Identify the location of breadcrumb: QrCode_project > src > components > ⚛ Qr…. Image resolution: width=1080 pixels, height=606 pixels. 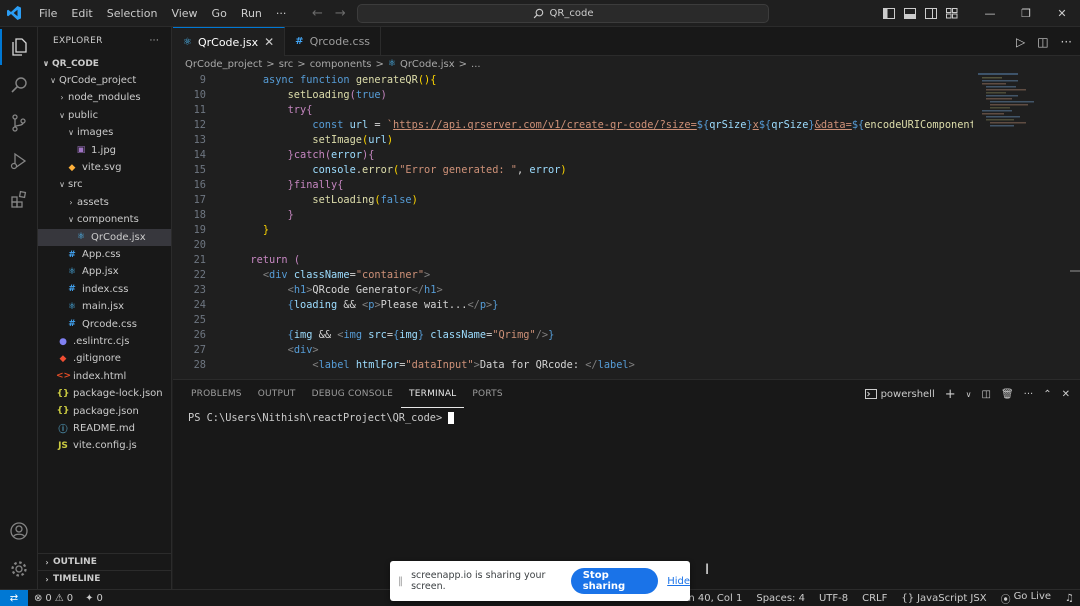
(327, 64).